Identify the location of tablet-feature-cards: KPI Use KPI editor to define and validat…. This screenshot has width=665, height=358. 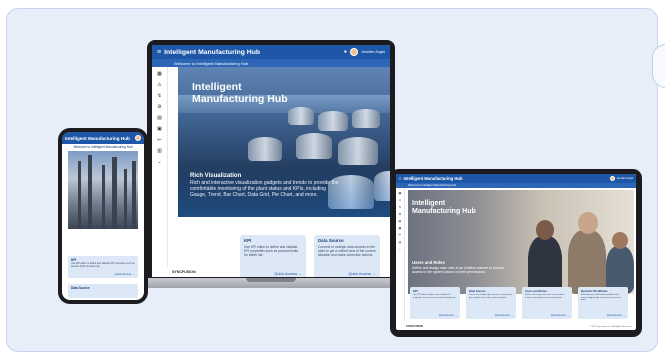
(519, 303).